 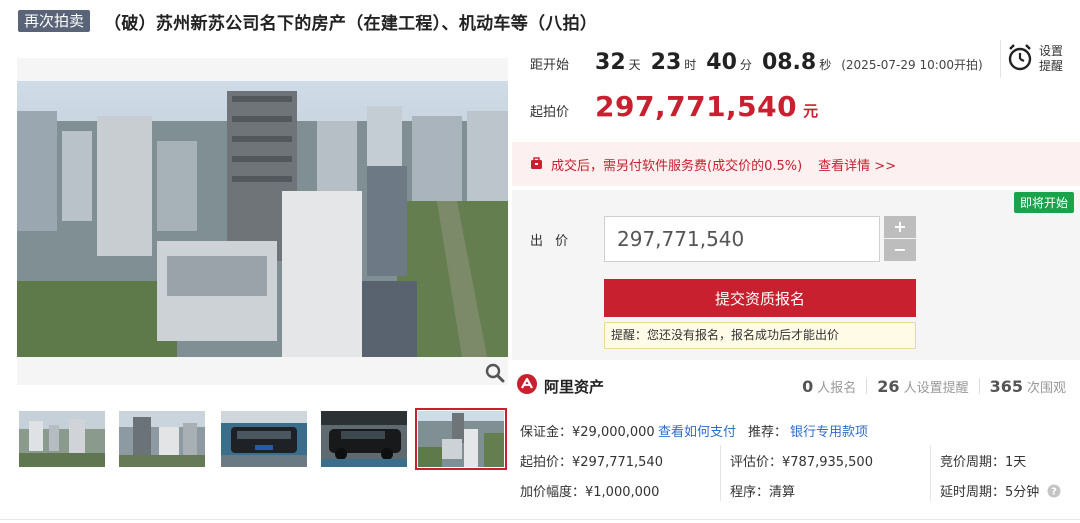 I want to click on bank-payment-link: 银行专用款项, so click(x=829, y=430).